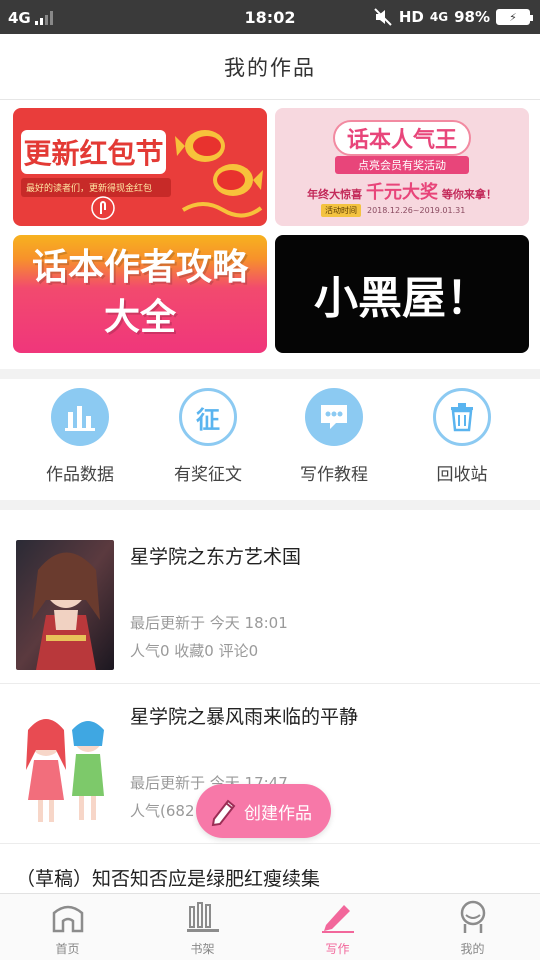 The width and height of the screenshot is (540, 960). What do you see at coordinates (139, 317) in the screenshot?
I see `banner-author-guide-line2: 大全` at bounding box center [139, 317].